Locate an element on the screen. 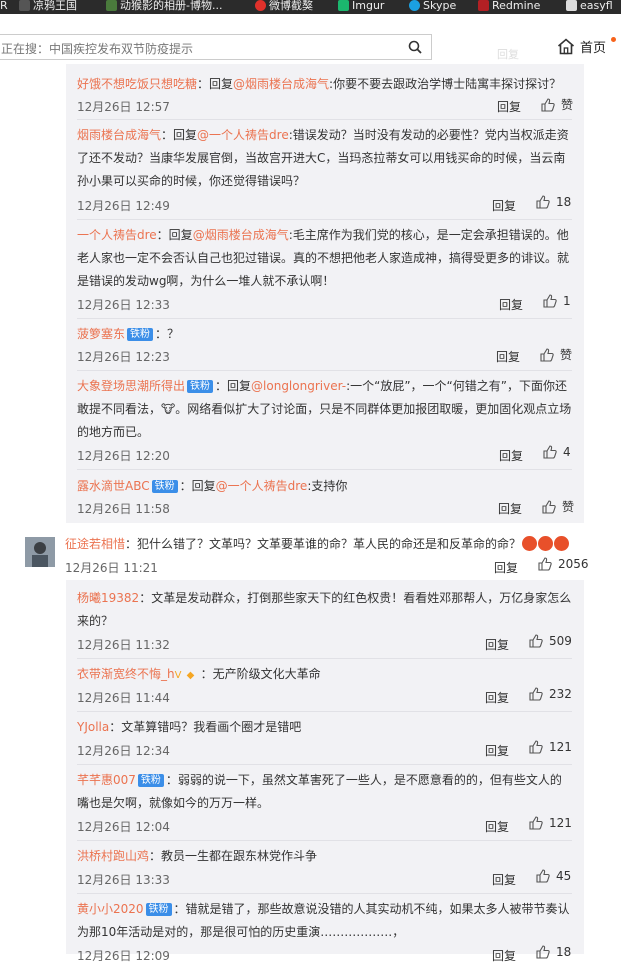 This screenshot has width=621, height=965. reply-meta: 12月26日 11:58 回复 赞 is located at coordinates (325, 508).